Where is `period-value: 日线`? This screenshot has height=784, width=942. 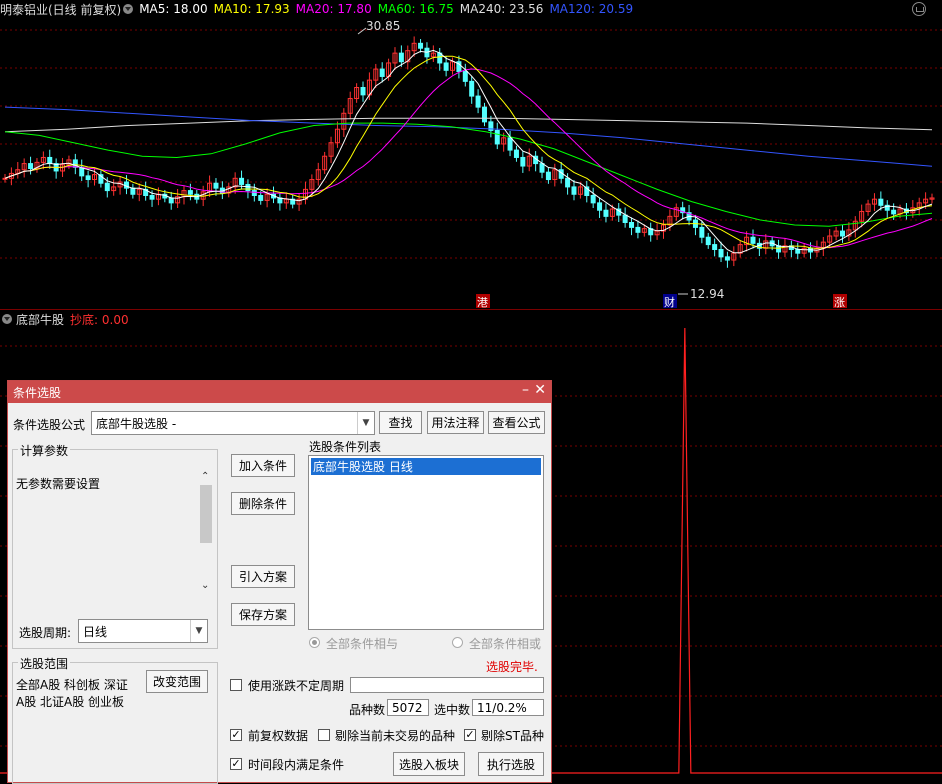
period-value: 日线 is located at coordinates (95, 631).